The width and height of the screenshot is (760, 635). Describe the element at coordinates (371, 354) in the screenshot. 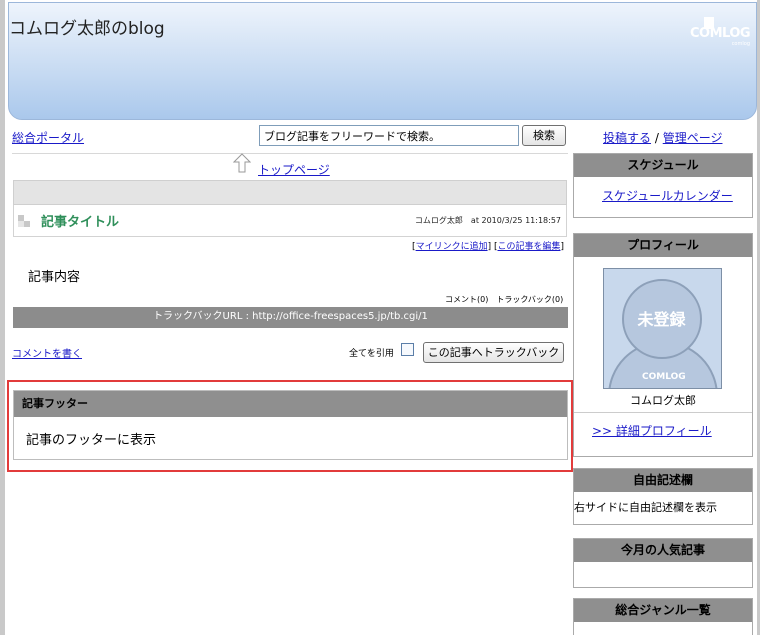

I see `quote-all-label: 全てを引用` at that location.